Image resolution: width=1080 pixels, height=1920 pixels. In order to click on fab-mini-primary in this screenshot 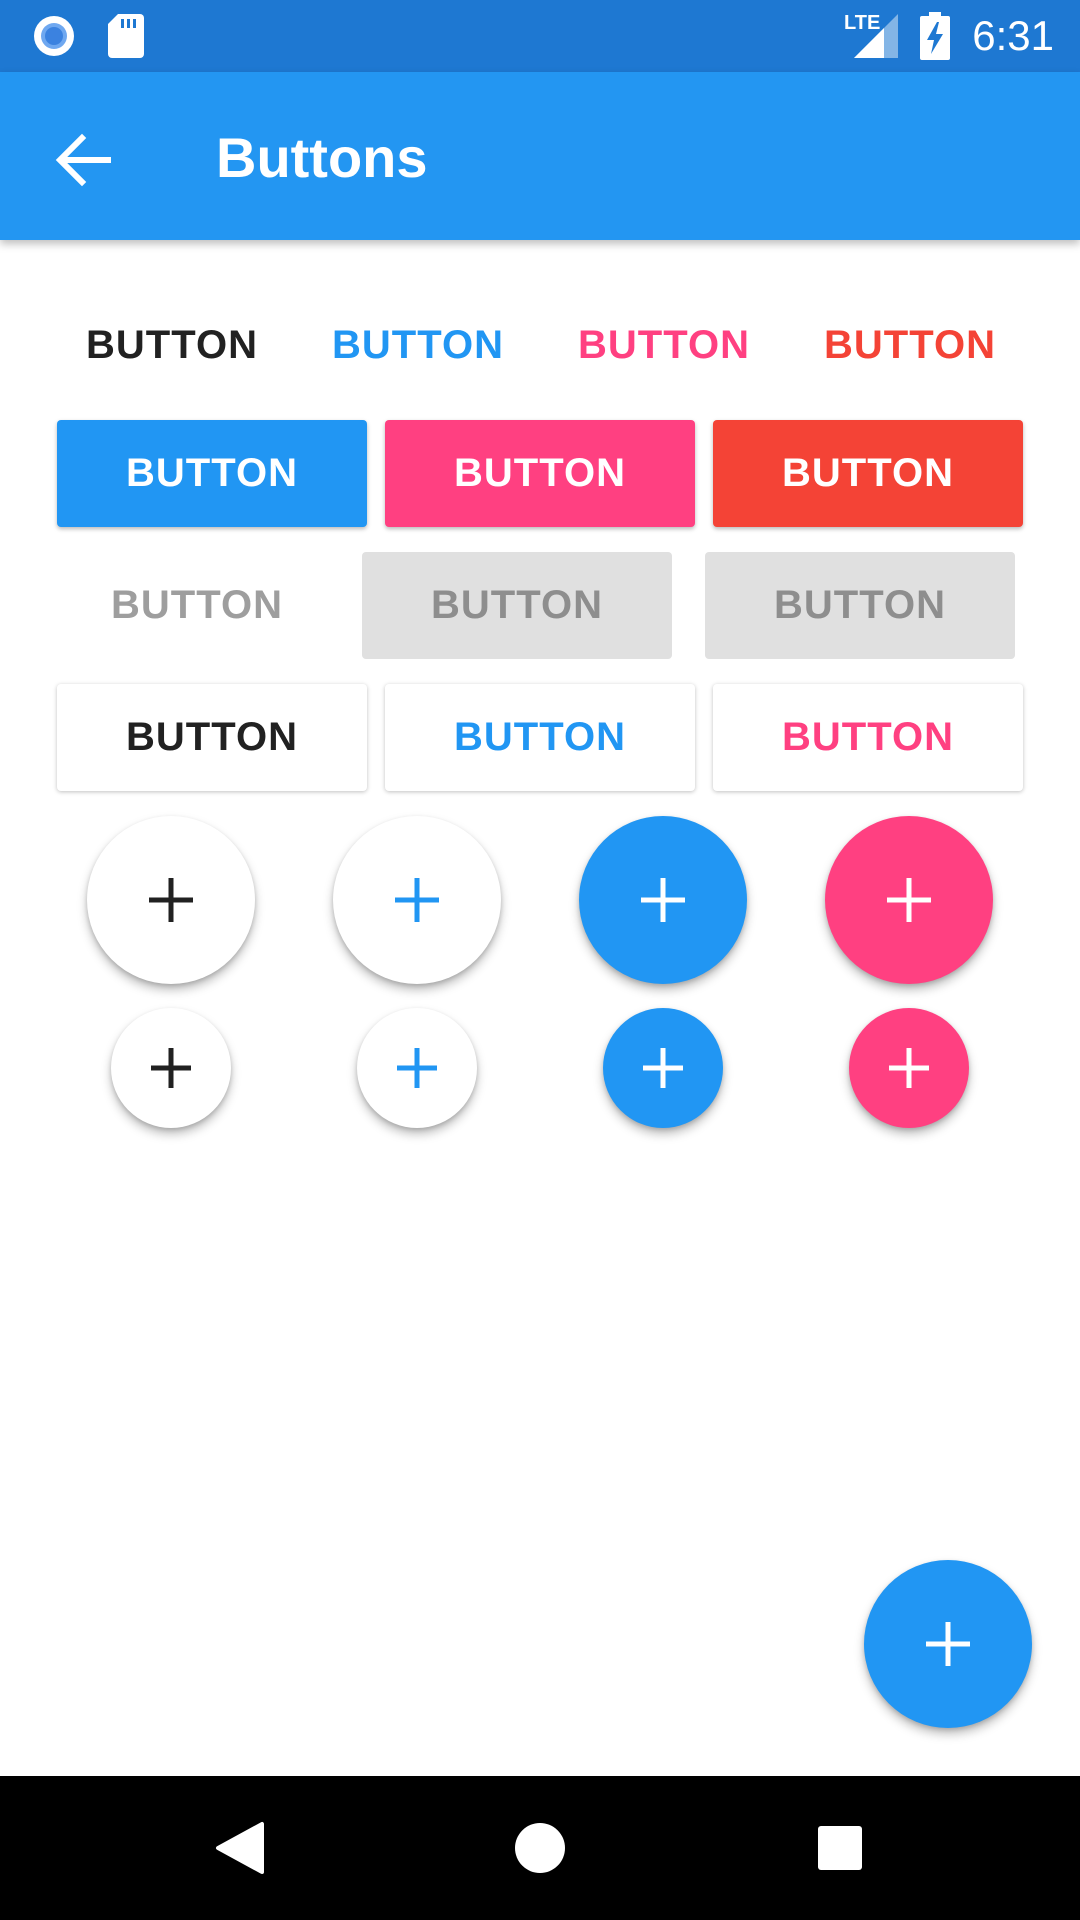, I will do `click(663, 1068)`.